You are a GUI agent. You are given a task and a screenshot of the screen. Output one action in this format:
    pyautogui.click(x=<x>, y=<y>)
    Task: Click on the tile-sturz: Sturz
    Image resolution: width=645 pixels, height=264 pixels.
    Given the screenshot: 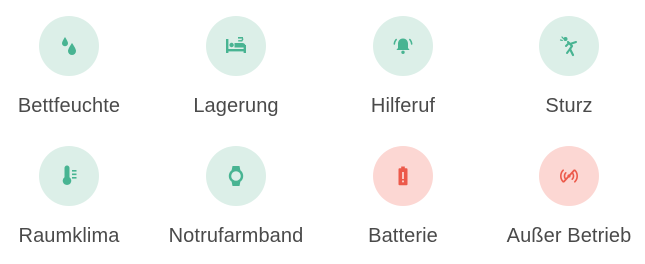 What is the action you would take?
    pyautogui.click(x=567, y=67)
    